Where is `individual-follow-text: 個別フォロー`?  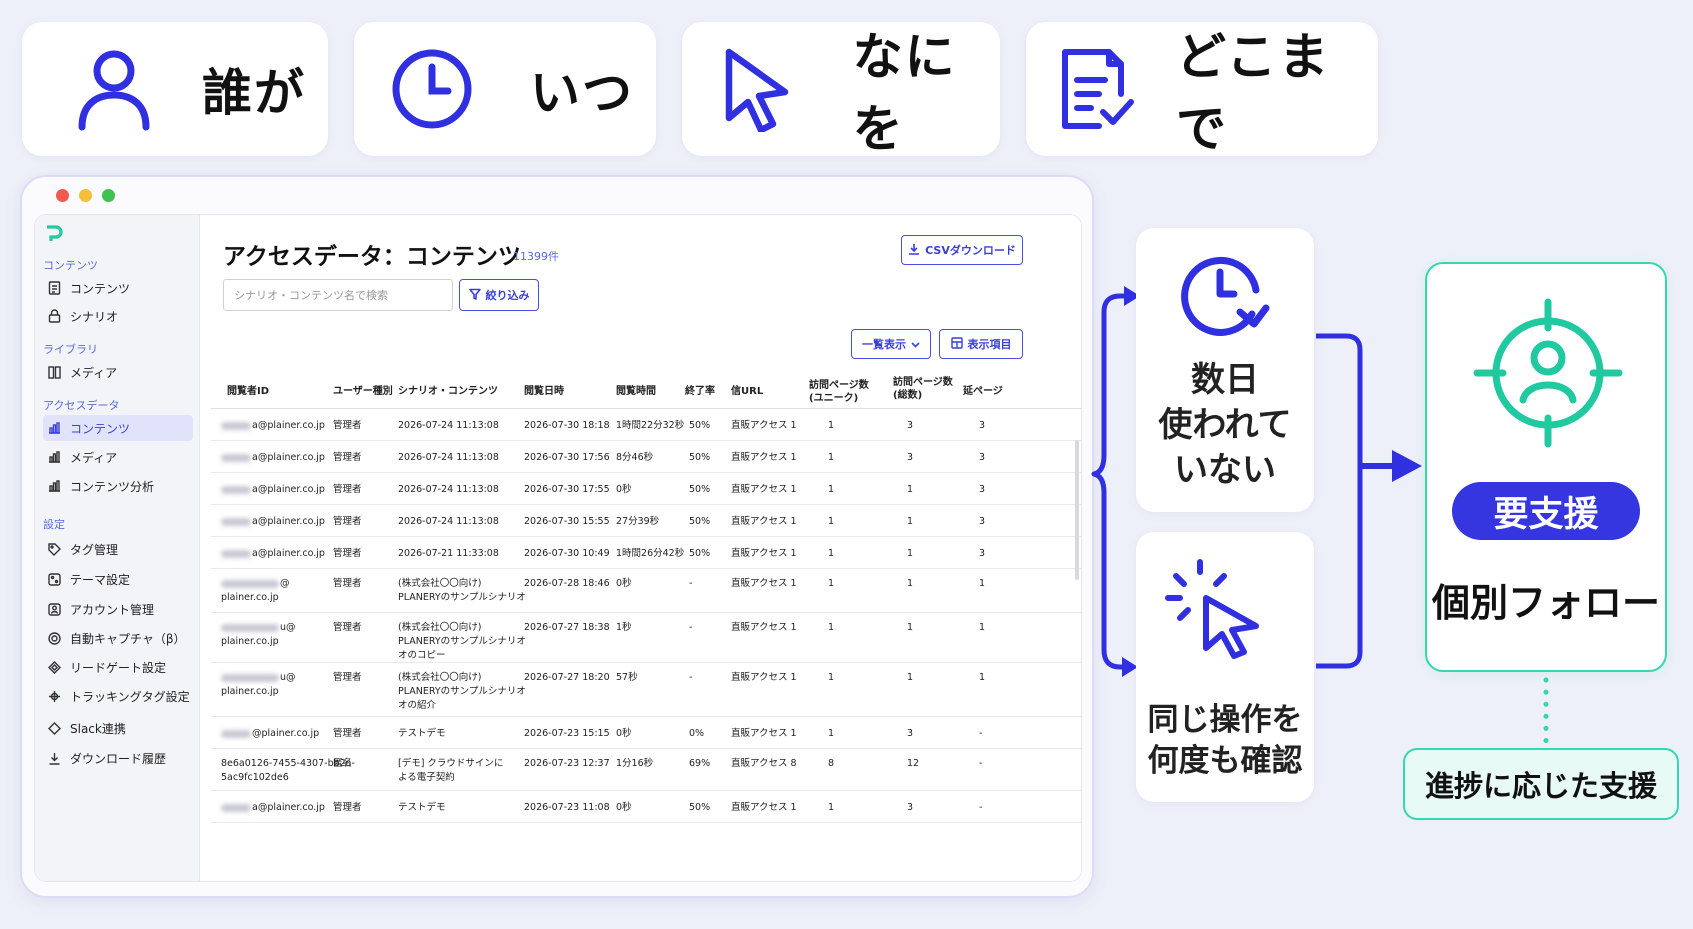 individual-follow-text: 個別フォロー is located at coordinates (1545, 603).